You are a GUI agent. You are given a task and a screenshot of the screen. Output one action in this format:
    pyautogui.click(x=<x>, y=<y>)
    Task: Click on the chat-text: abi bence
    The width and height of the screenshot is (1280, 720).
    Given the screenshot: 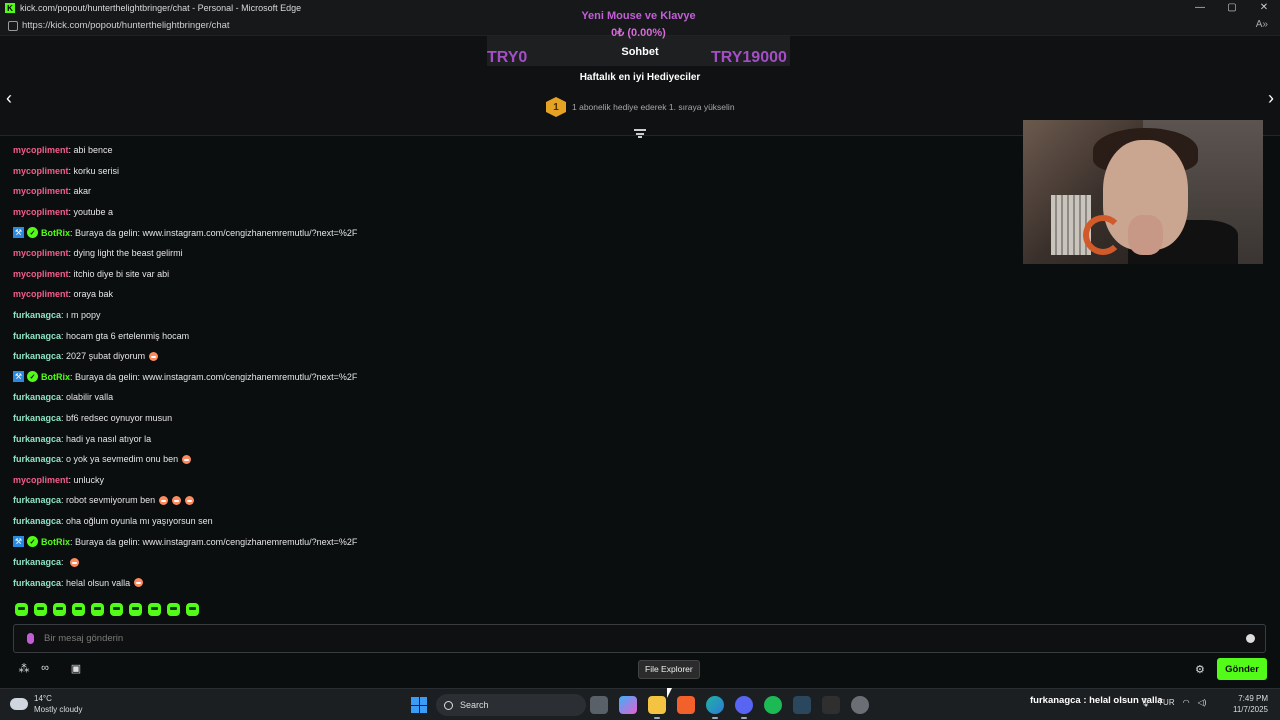 What is the action you would take?
    pyautogui.click(x=93, y=150)
    